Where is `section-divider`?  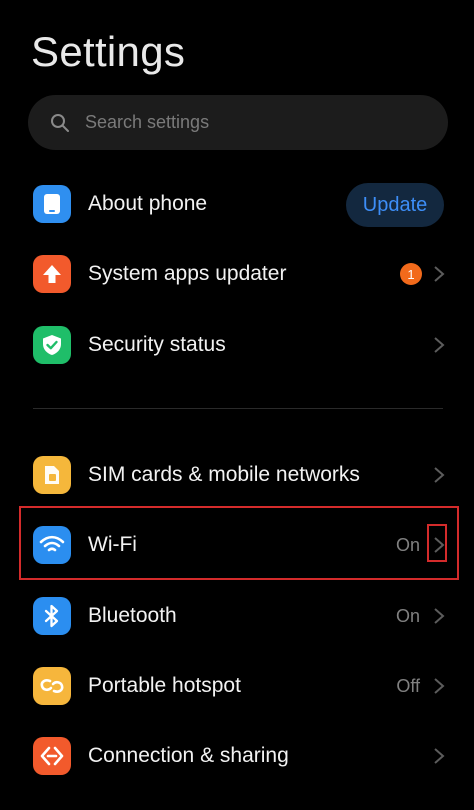
section-divider is located at coordinates (238, 408).